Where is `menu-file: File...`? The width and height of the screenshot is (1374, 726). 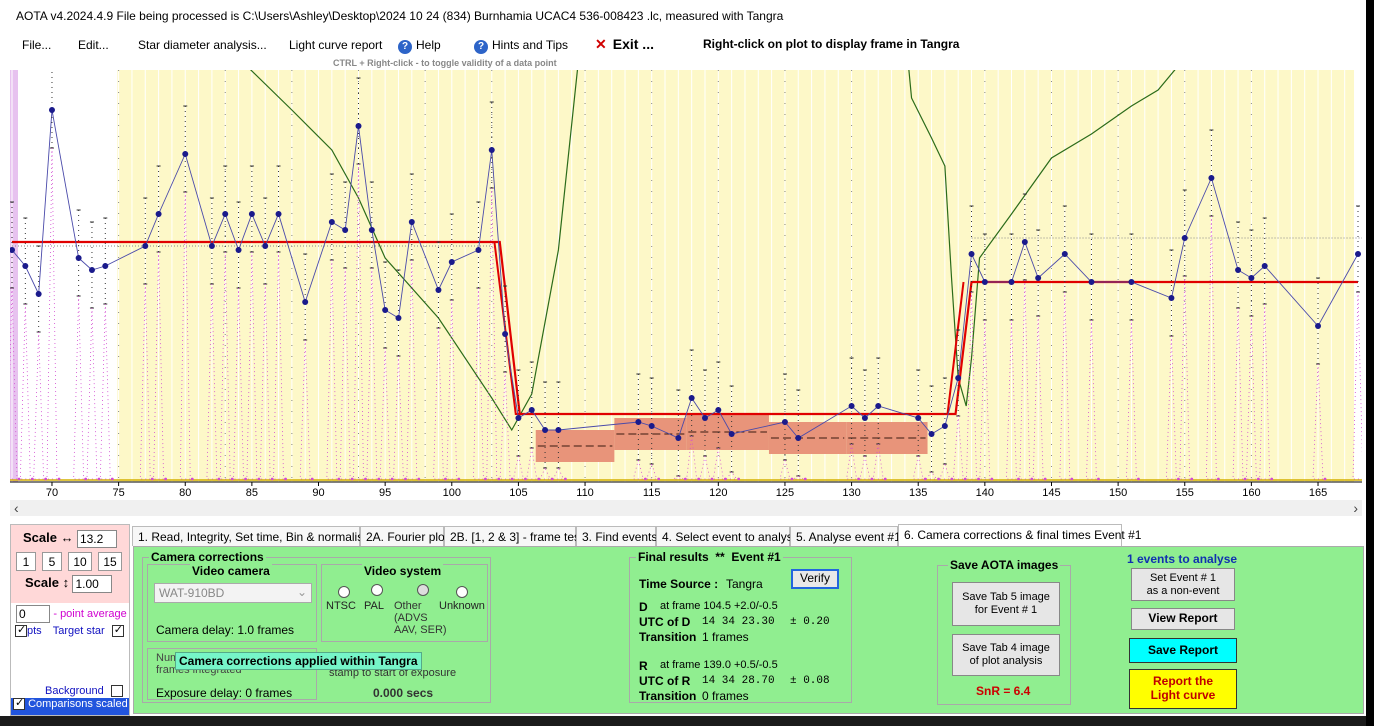
menu-file: File... is located at coordinates (36, 45).